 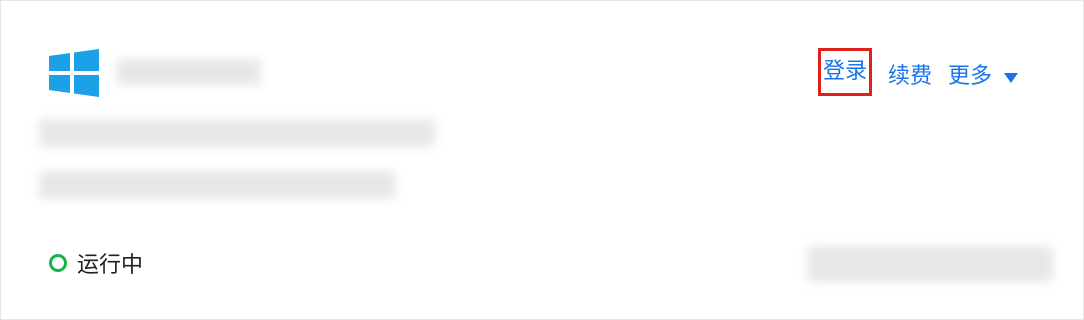 I want to click on more-dropdown: 更多, so click(x=983, y=77).